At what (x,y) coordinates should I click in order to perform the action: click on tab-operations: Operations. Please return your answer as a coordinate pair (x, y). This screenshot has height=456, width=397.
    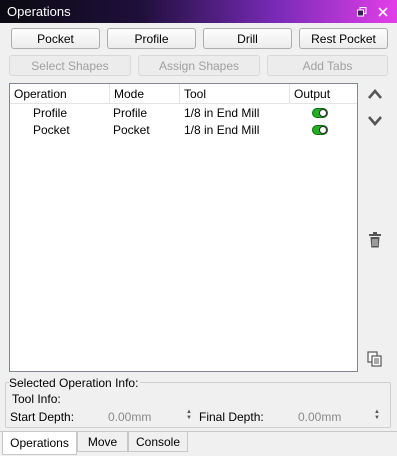
    Looking at the image, I should click on (39, 443).